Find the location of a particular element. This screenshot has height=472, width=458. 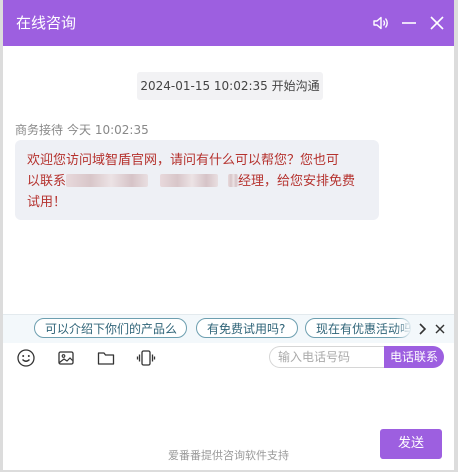

message-meta: 商务接待 今天 10:02:35 is located at coordinates (82, 129).